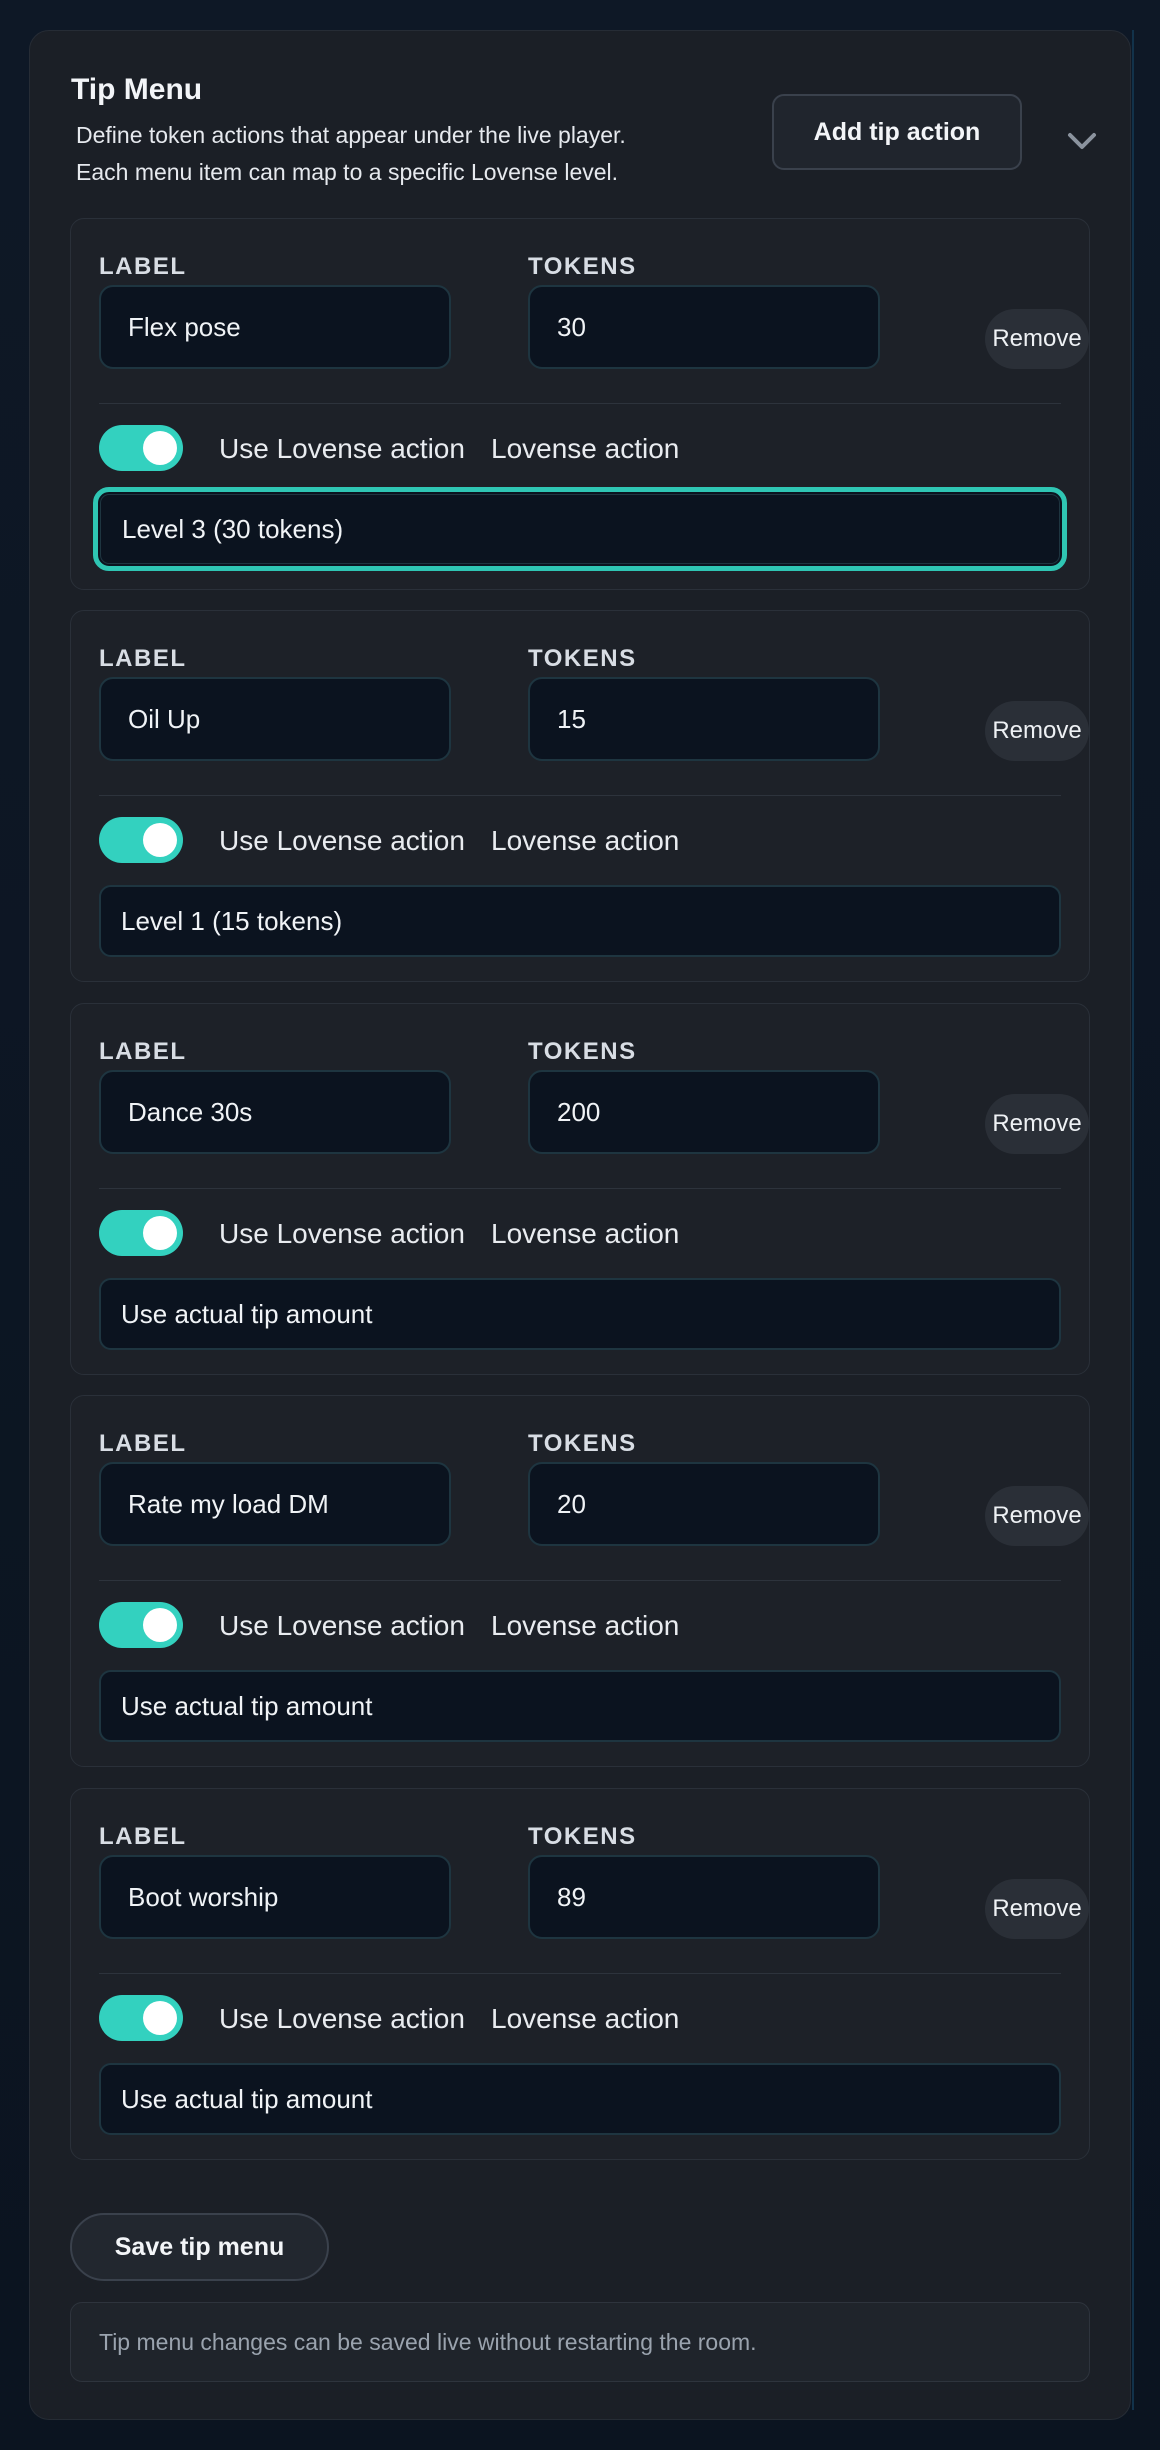 The image size is (1160, 2450). What do you see at coordinates (704, 719) in the screenshot?
I see `tokens-input: 15` at bounding box center [704, 719].